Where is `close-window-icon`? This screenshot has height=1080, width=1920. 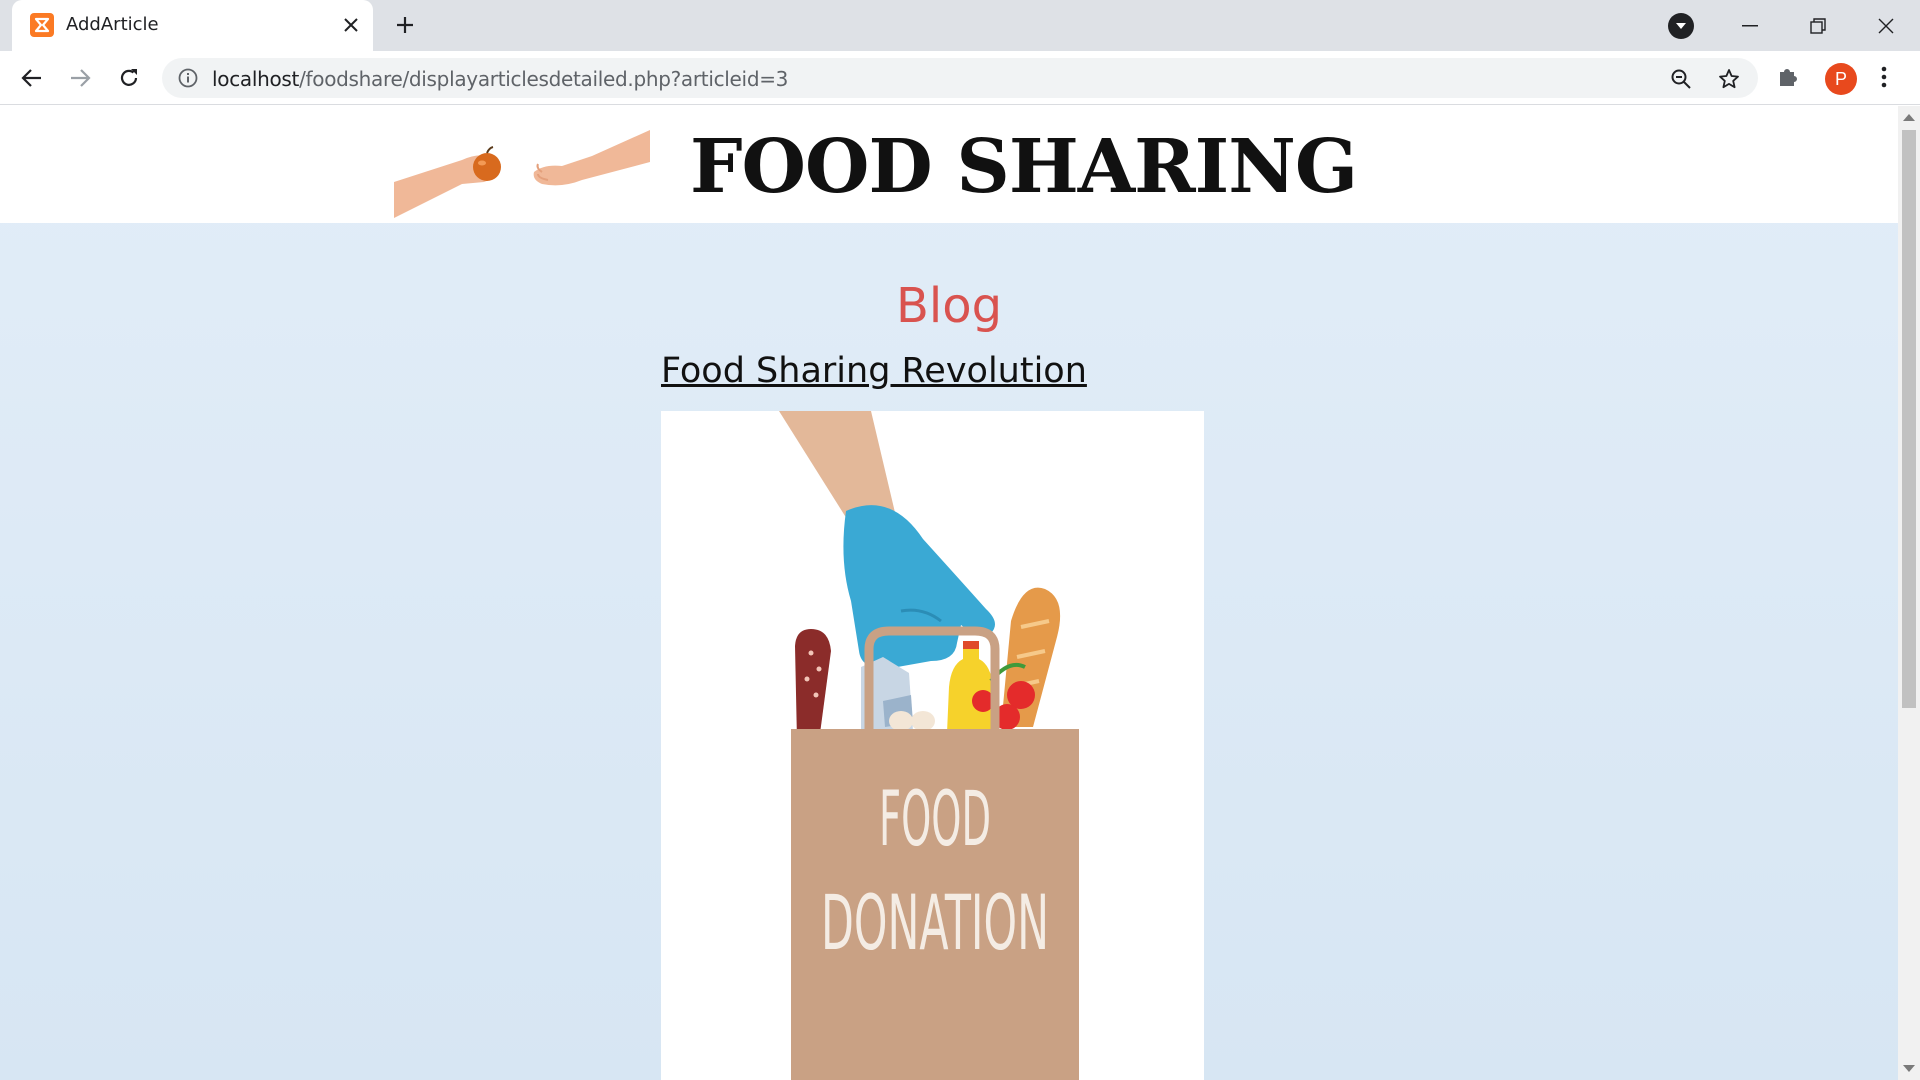 close-window-icon is located at coordinates (1886, 25).